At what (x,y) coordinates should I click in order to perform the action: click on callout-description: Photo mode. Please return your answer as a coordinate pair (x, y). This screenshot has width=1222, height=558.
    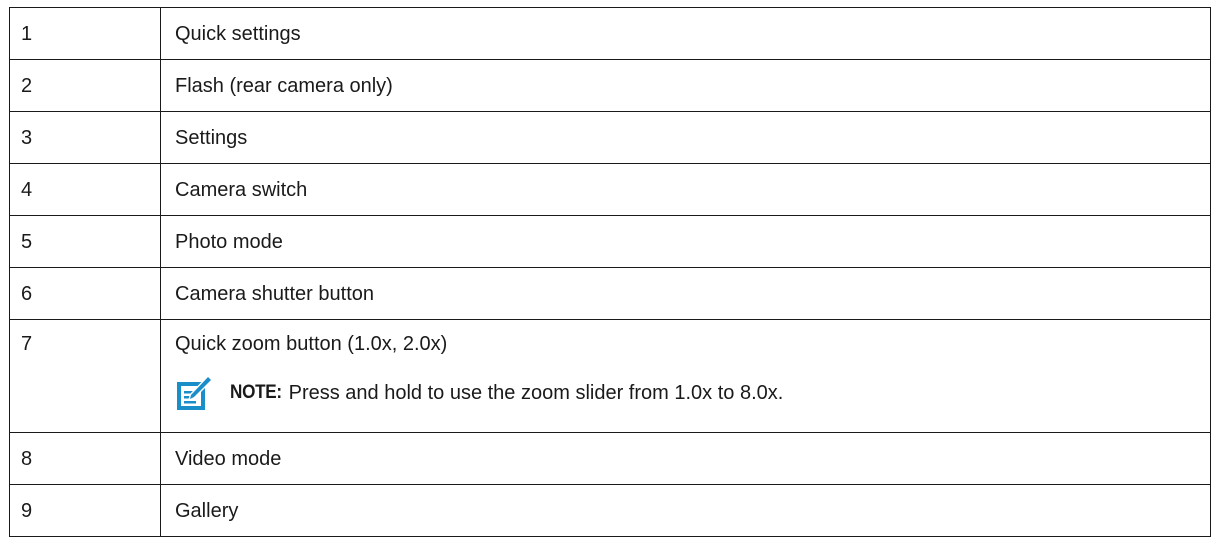
    Looking at the image, I should click on (685, 241).